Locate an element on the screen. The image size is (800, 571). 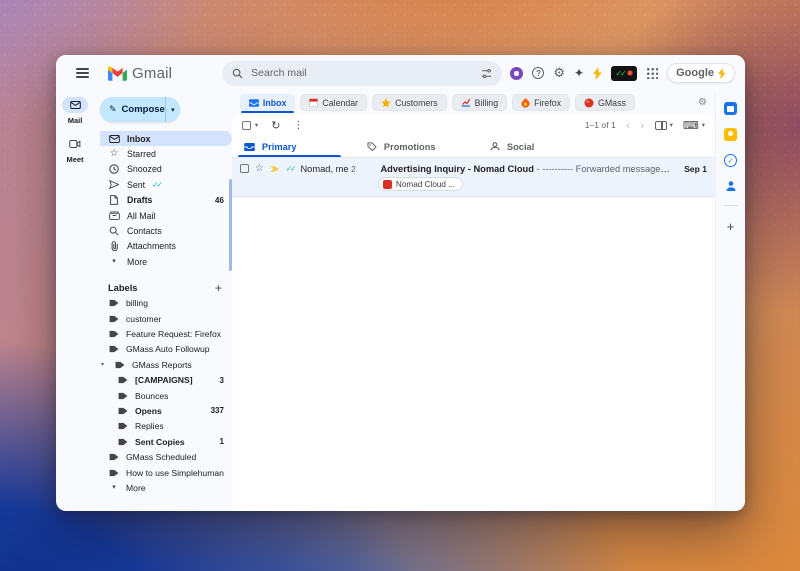
newer-page-icon: ‹ is located at coordinates (628, 125).